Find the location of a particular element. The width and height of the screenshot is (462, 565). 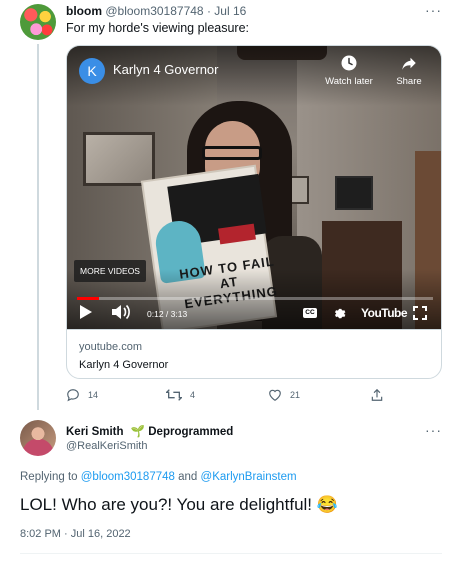

and-word: and is located at coordinates (188, 477).